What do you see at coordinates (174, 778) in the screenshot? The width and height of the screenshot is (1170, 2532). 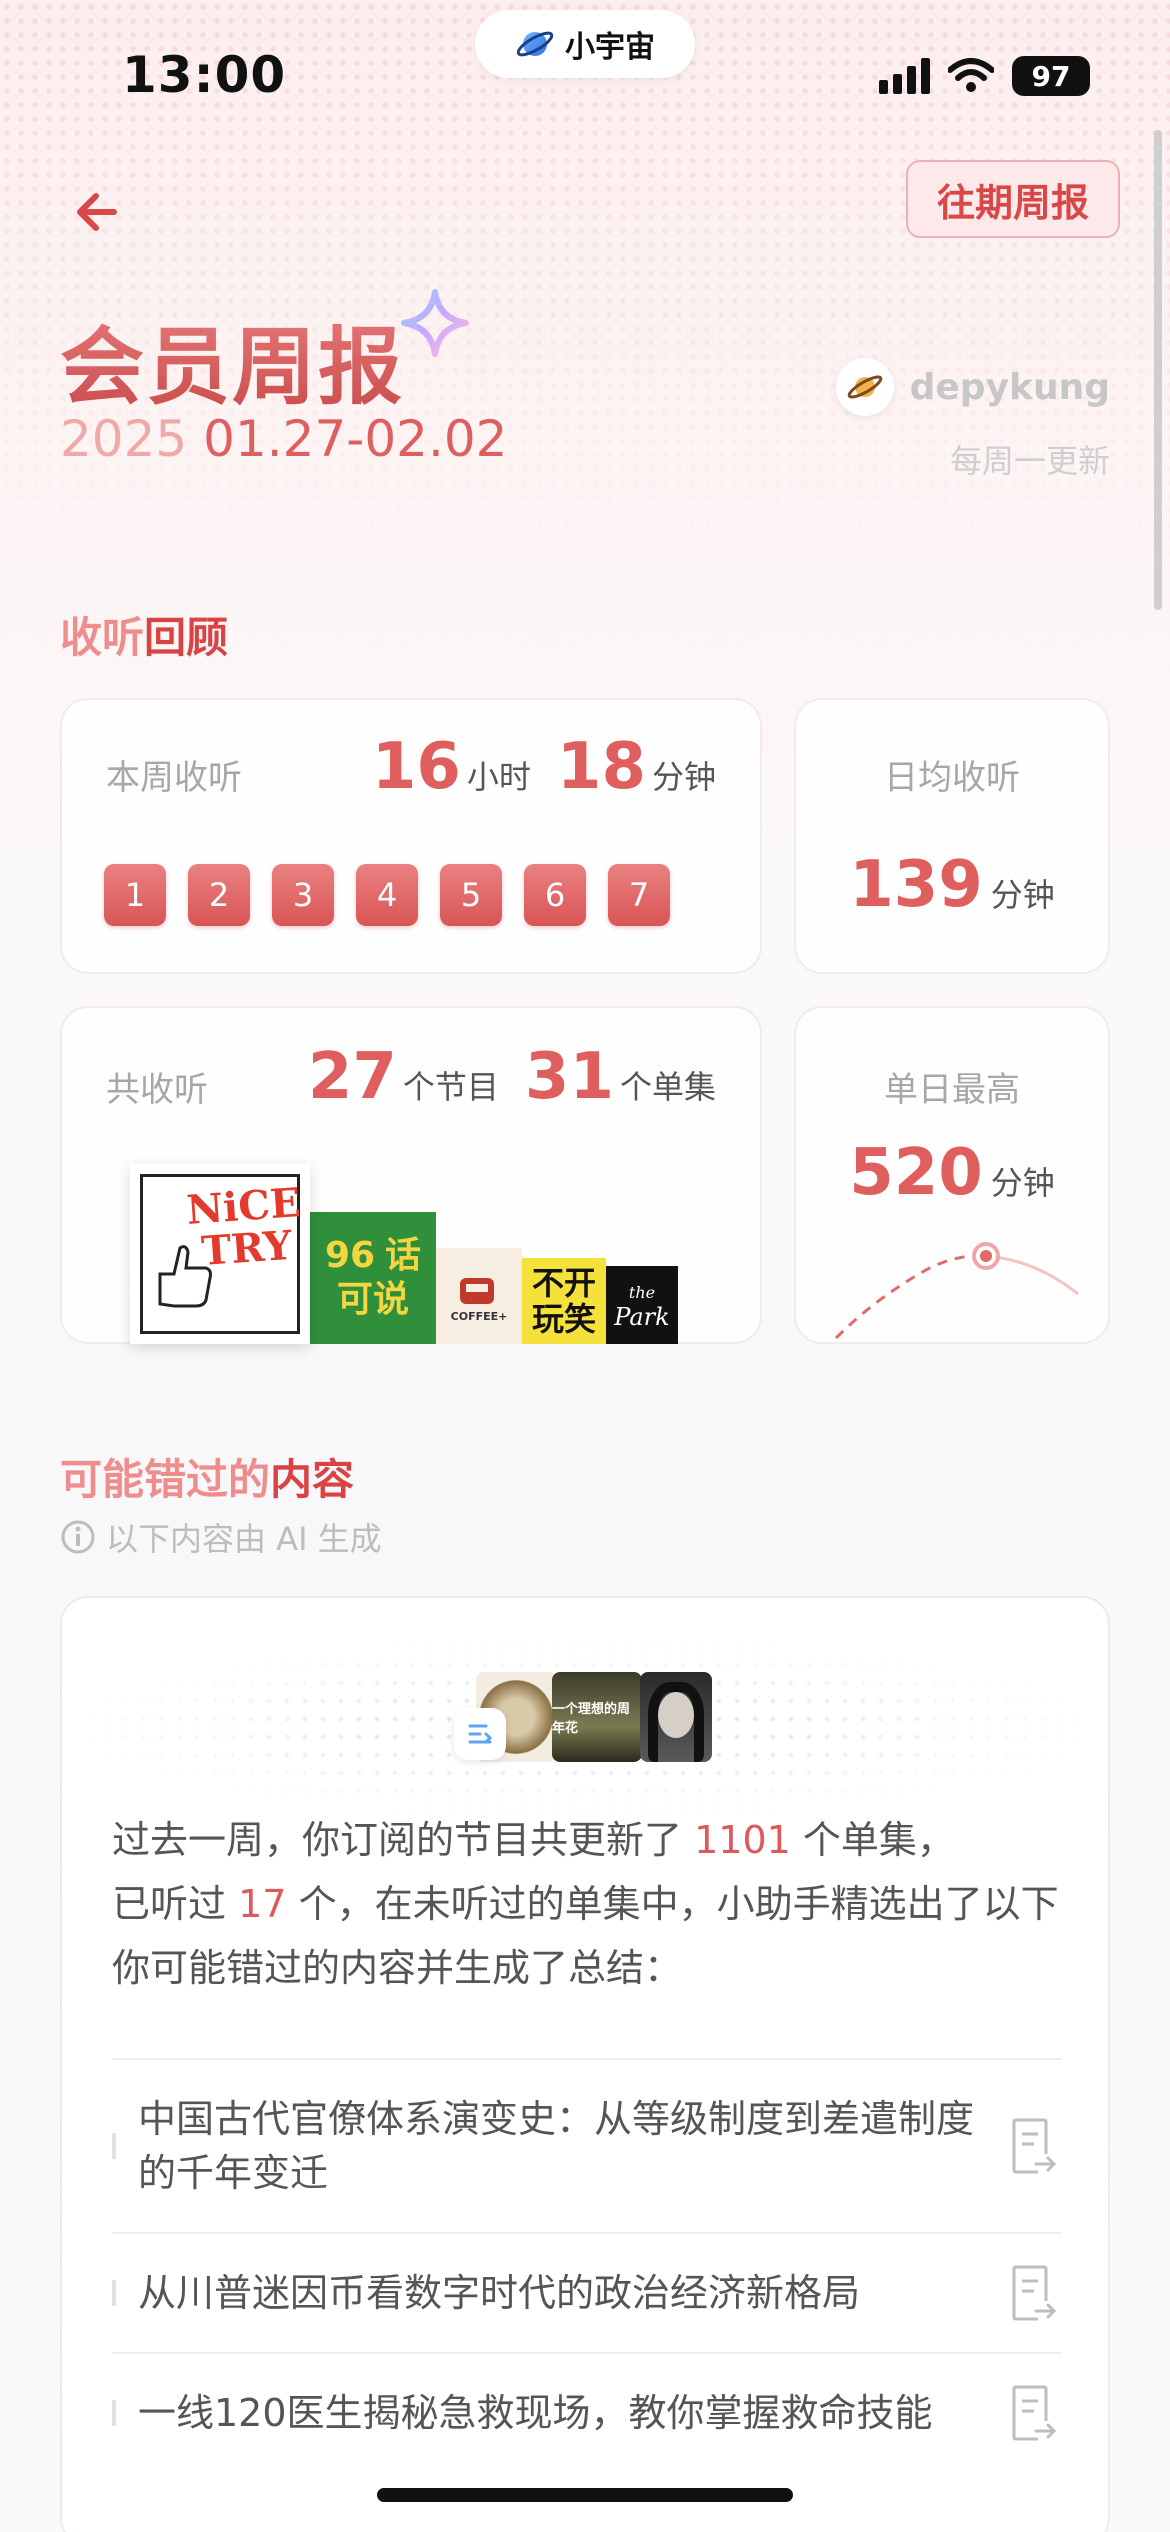 I see `weekly-label: 本周收听` at bounding box center [174, 778].